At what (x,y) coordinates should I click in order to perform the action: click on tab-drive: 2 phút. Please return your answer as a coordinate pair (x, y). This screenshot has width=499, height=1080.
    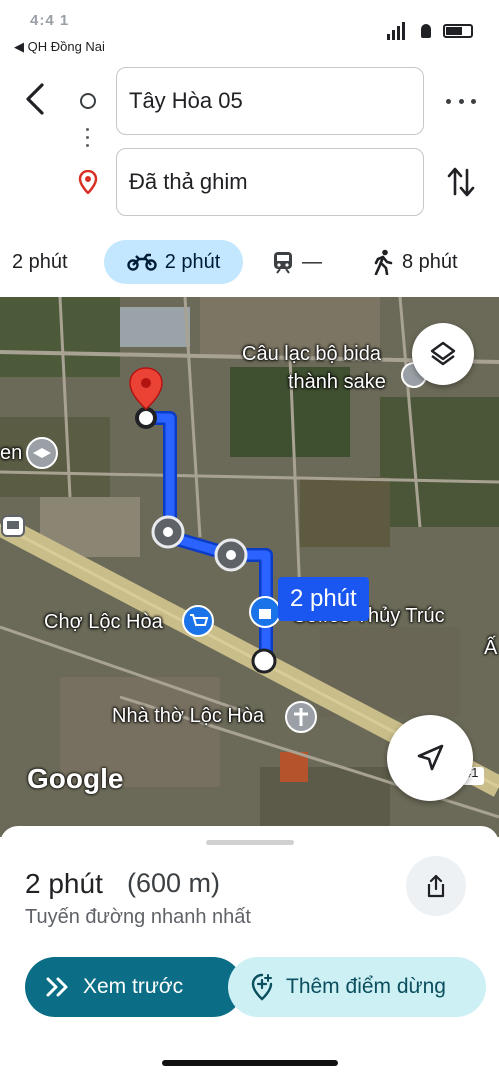
    Looking at the image, I should click on (40, 262).